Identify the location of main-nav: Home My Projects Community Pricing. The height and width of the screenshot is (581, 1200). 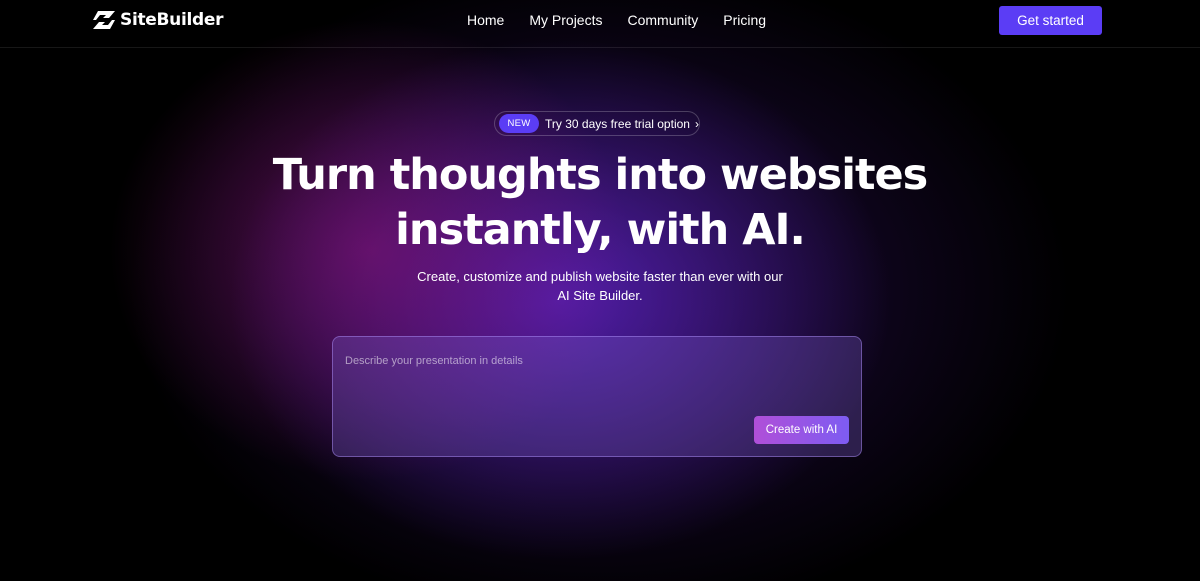
(616, 20).